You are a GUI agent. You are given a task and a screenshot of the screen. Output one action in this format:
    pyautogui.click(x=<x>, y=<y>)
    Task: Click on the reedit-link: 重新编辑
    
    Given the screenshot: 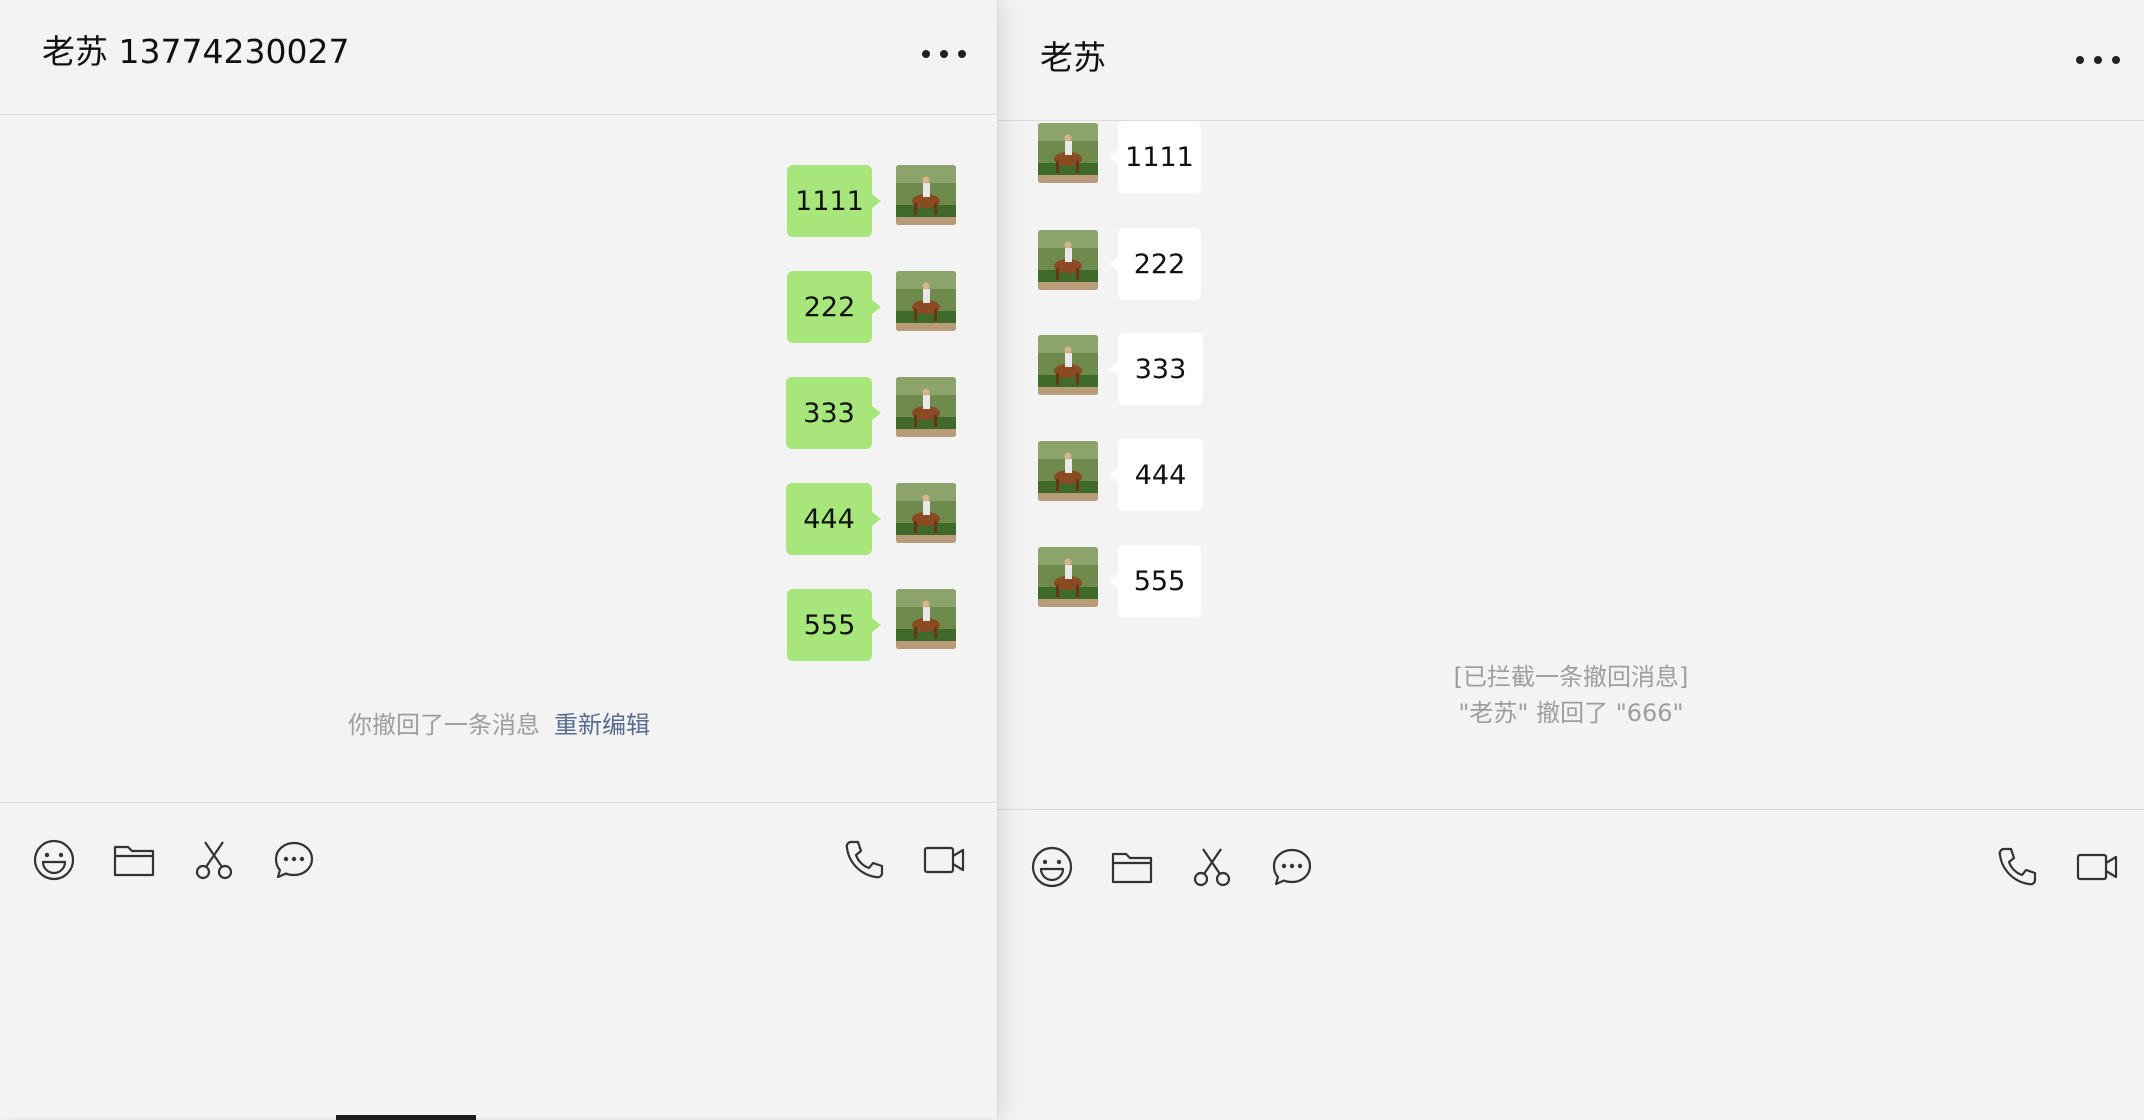 What is the action you would take?
    pyautogui.click(x=602, y=725)
    